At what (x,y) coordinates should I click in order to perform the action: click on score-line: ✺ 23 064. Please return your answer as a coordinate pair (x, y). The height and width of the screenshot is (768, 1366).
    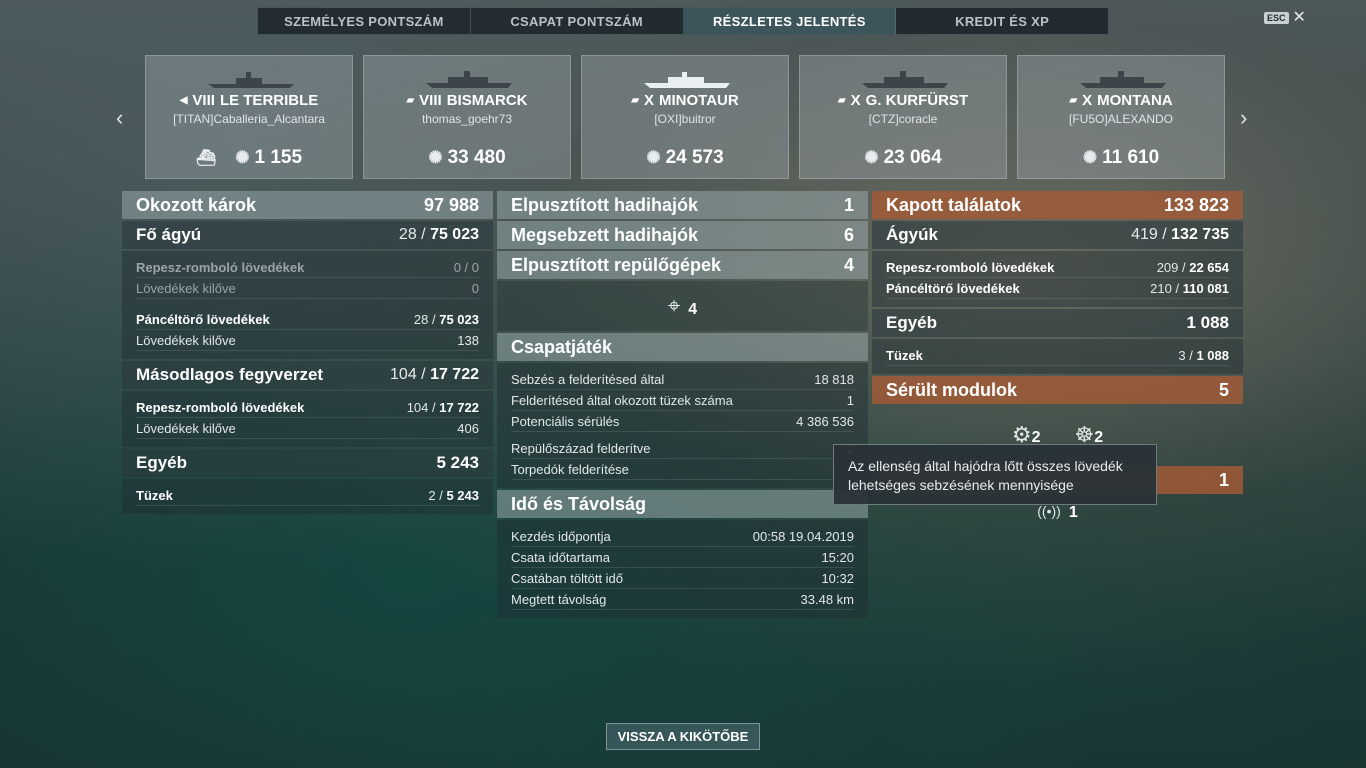
    Looking at the image, I should click on (903, 158).